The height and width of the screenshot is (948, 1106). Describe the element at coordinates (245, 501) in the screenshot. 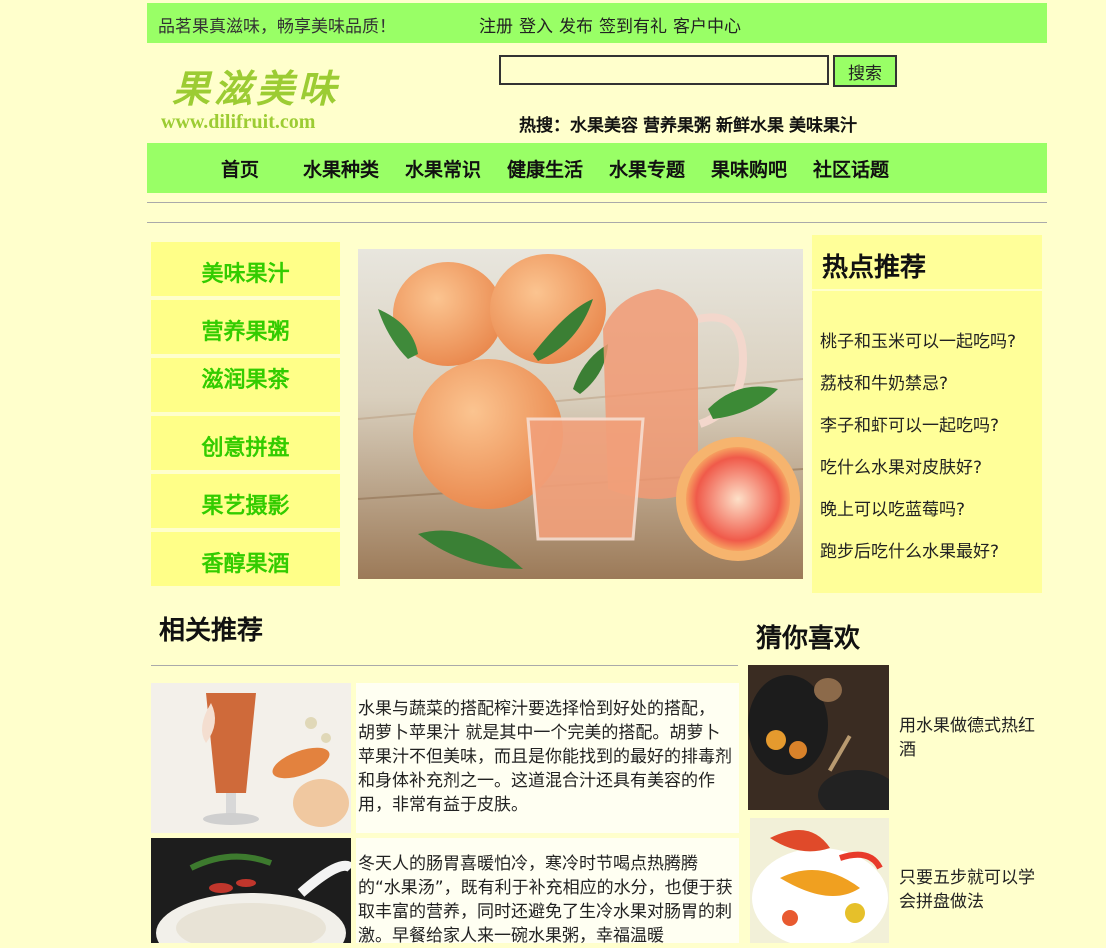

I see `left-menu-item-photography: 果艺摄影` at that location.